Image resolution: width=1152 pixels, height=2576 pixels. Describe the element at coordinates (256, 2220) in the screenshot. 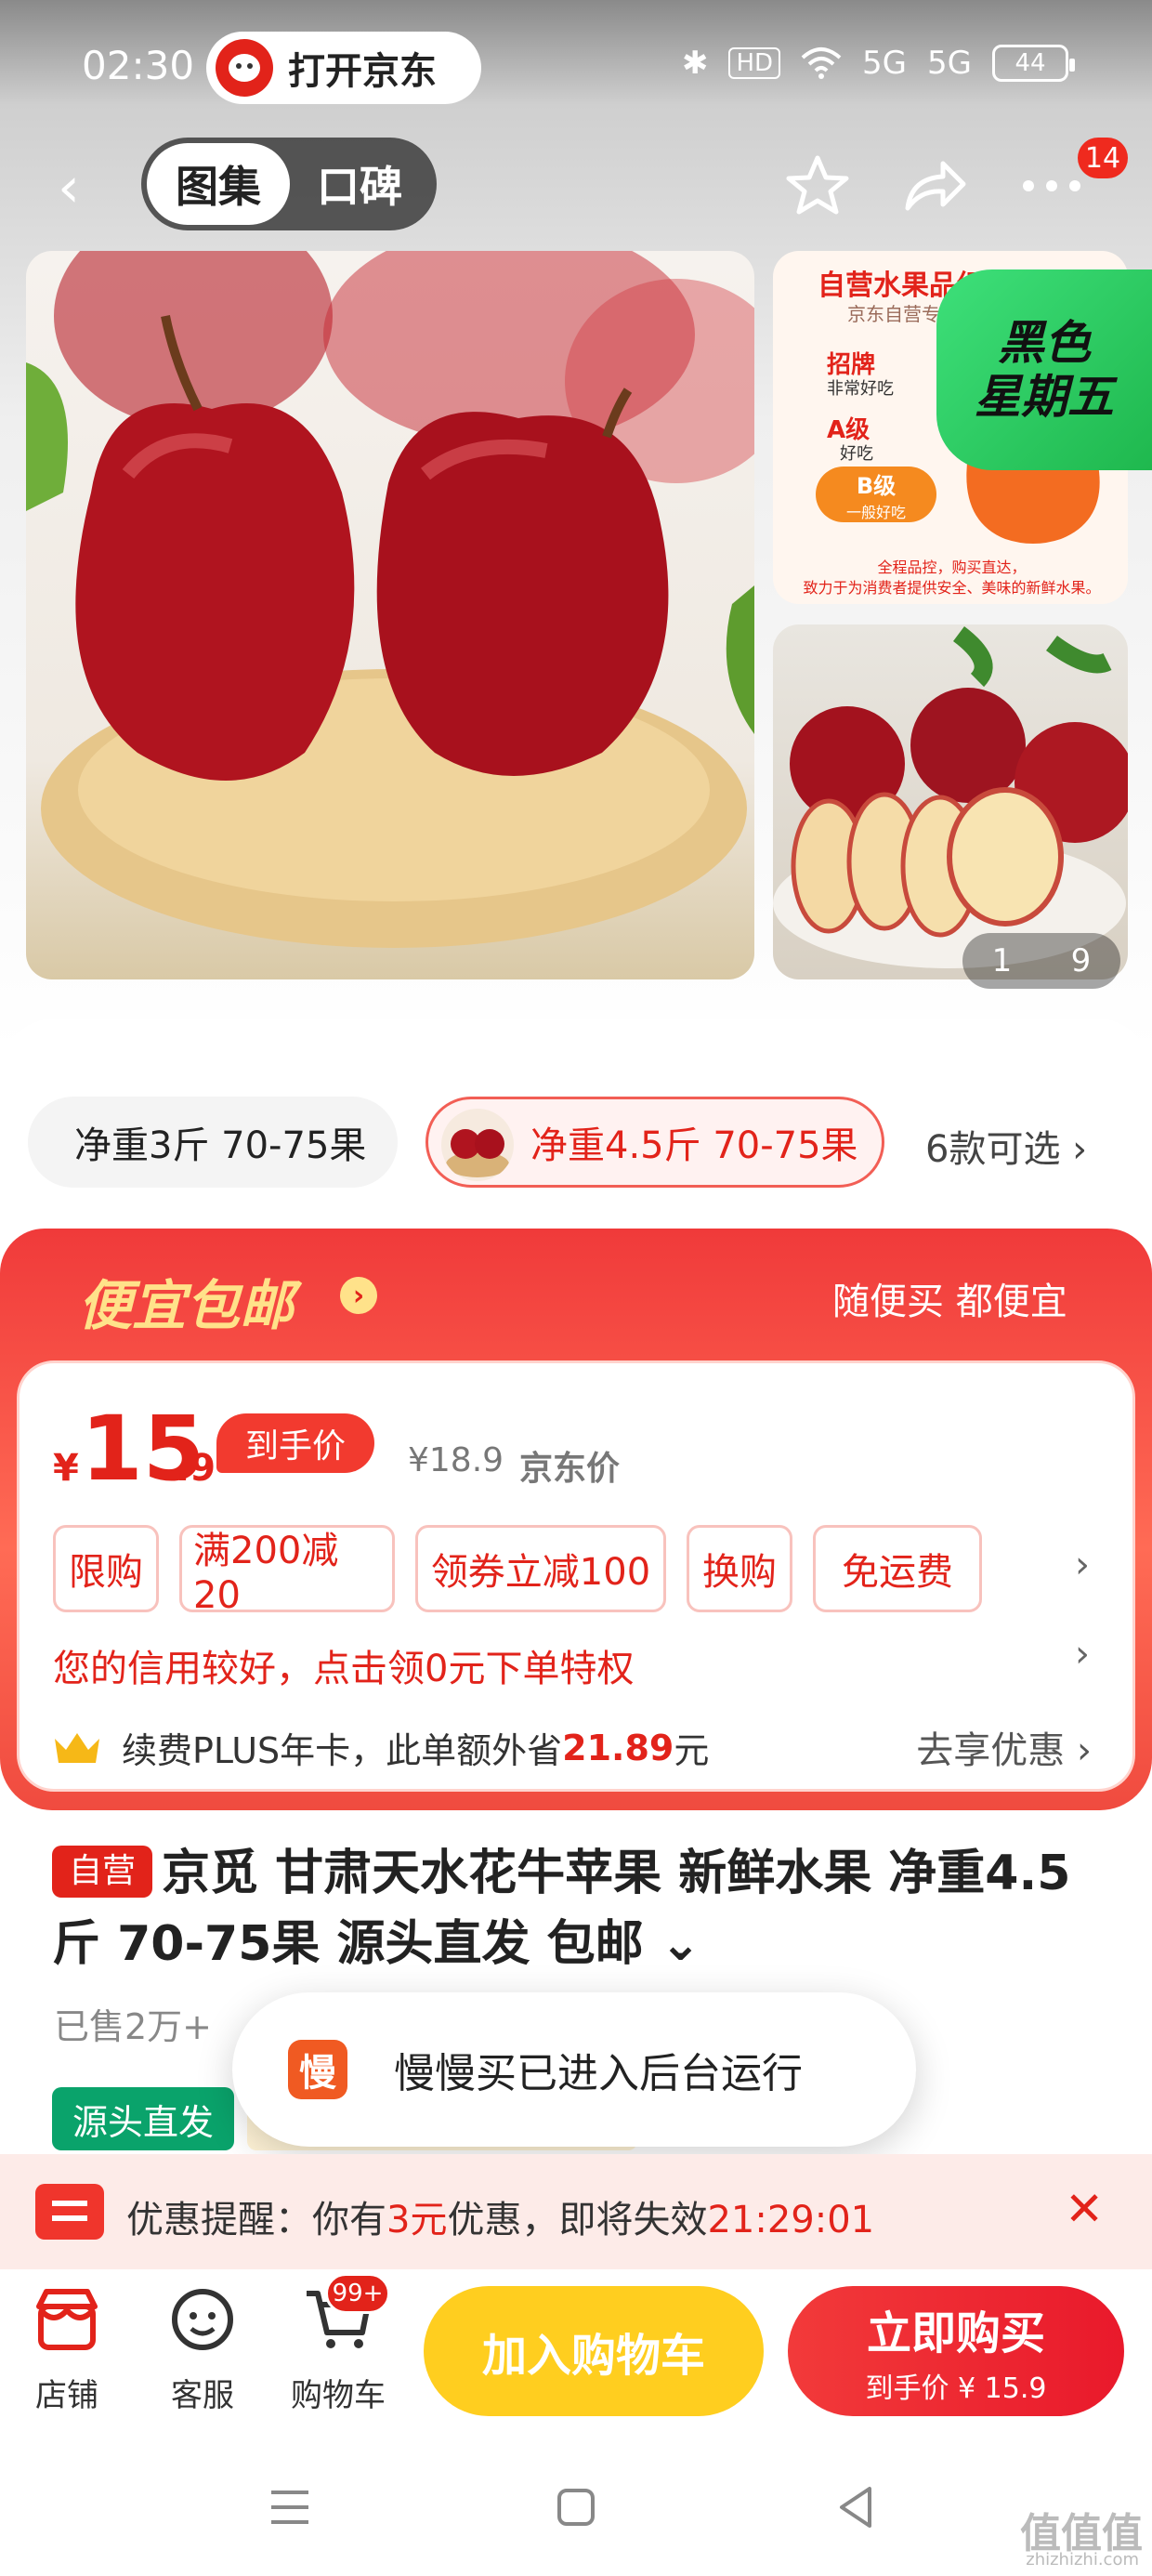

I see `coupon-prefix: 优惠提醒：你有` at that location.